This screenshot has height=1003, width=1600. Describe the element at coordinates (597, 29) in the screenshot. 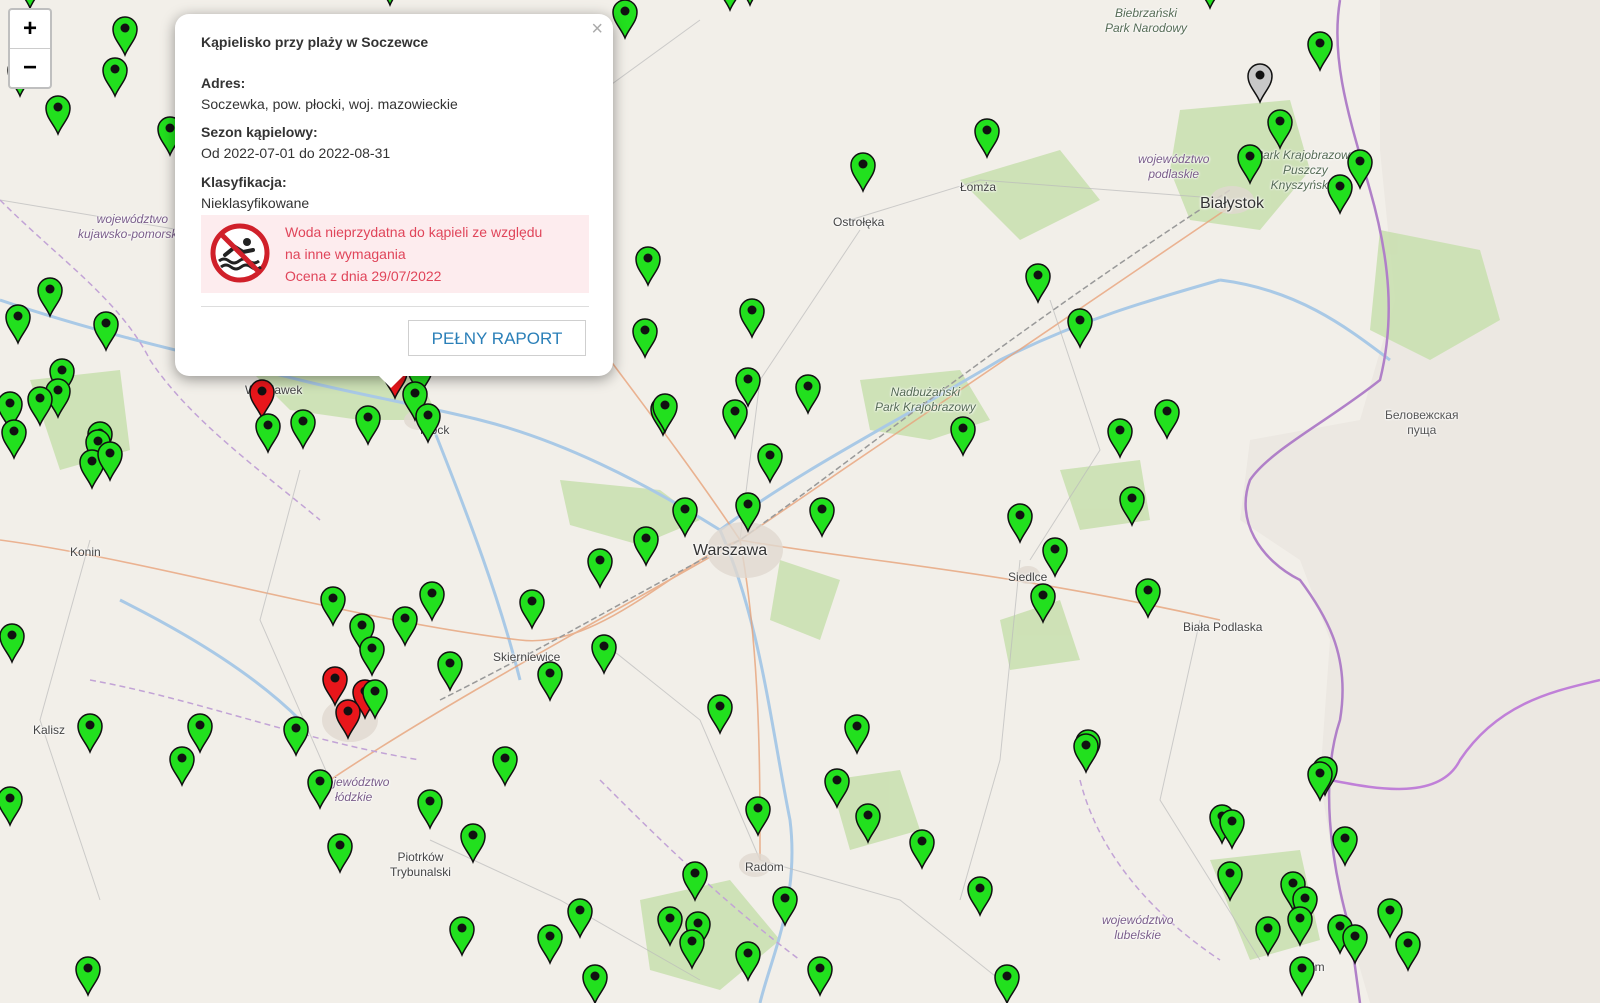

I see `close-icon: ×` at that location.